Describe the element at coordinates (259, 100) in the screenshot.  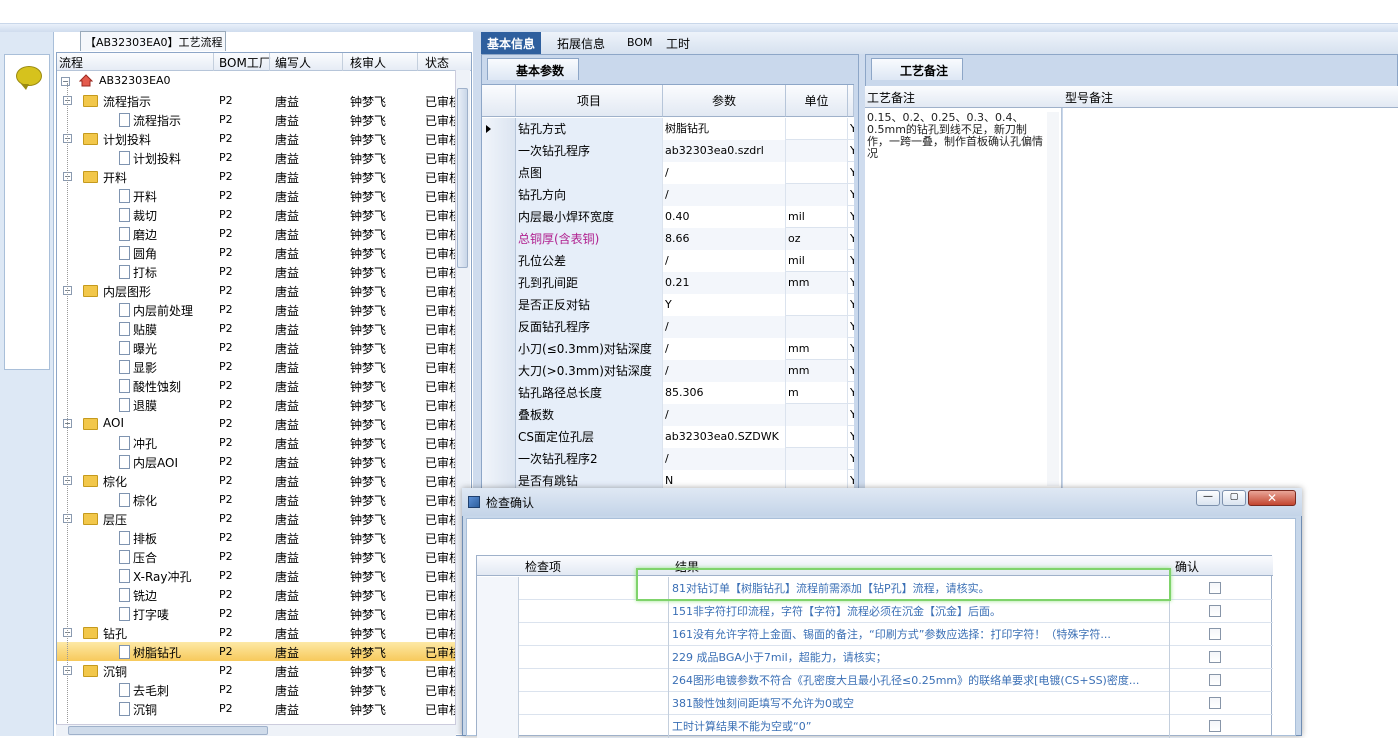
I see `tree-row: − 流程指示 P2 唐益 钟梦飞 已审核` at that location.